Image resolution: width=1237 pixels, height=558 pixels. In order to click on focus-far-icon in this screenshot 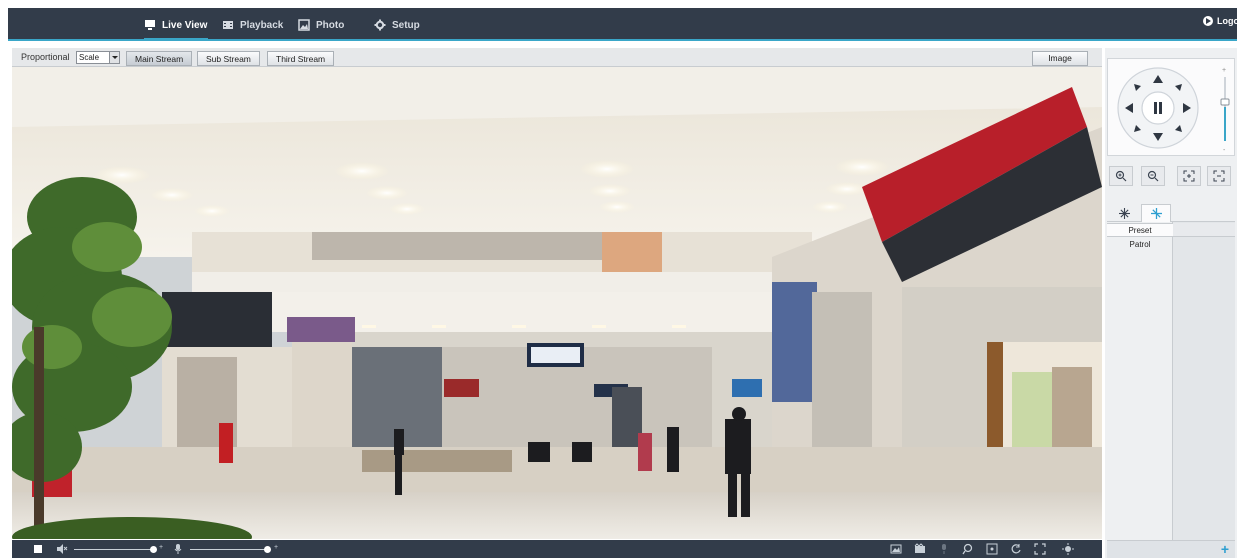, I will do `click(1219, 176)`.